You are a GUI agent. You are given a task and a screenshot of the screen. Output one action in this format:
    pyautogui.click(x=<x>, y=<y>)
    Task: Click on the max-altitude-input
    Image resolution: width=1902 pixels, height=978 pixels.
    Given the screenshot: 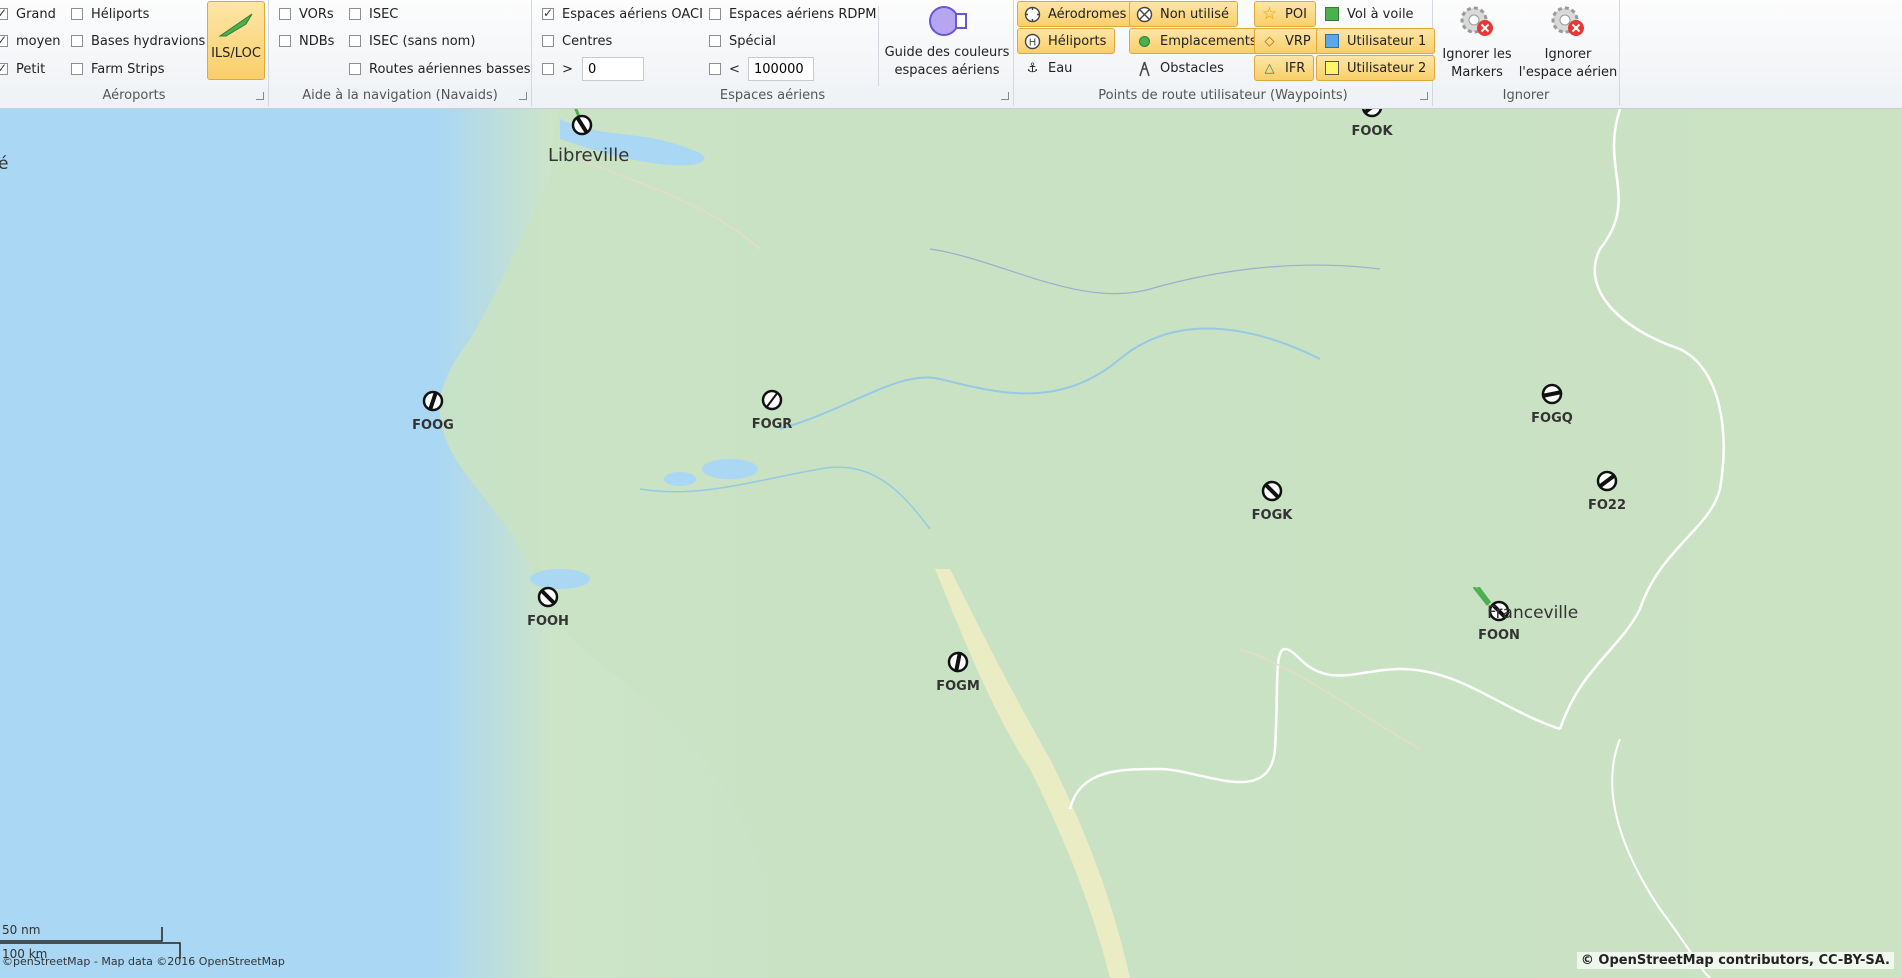 What is the action you would take?
    pyautogui.click(x=781, y=69)
    